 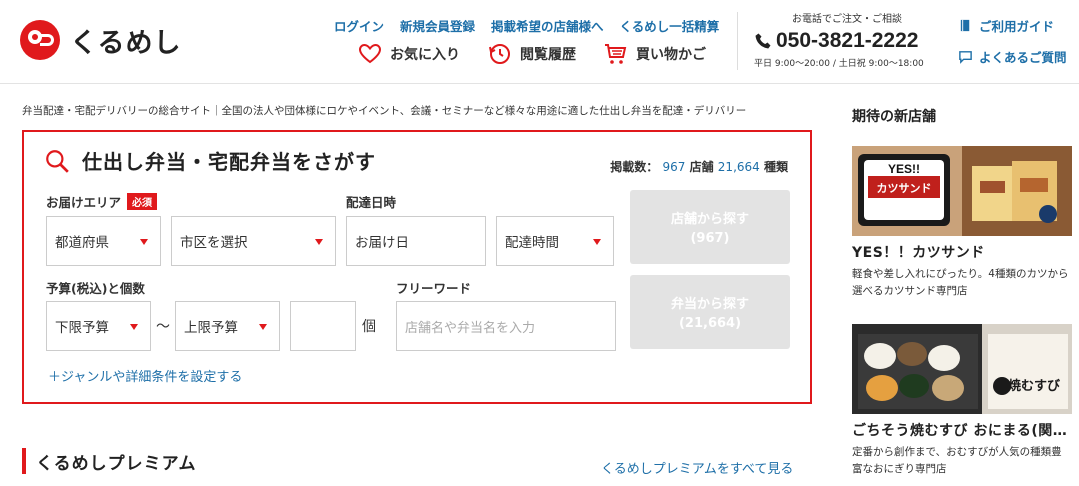 I want to click on phone-number-text: 050-3821-2222, so click(x=847, y=40).